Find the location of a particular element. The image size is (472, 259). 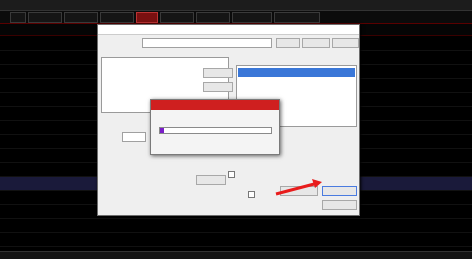

delete-condition-button is located at coordinates (218, 87).